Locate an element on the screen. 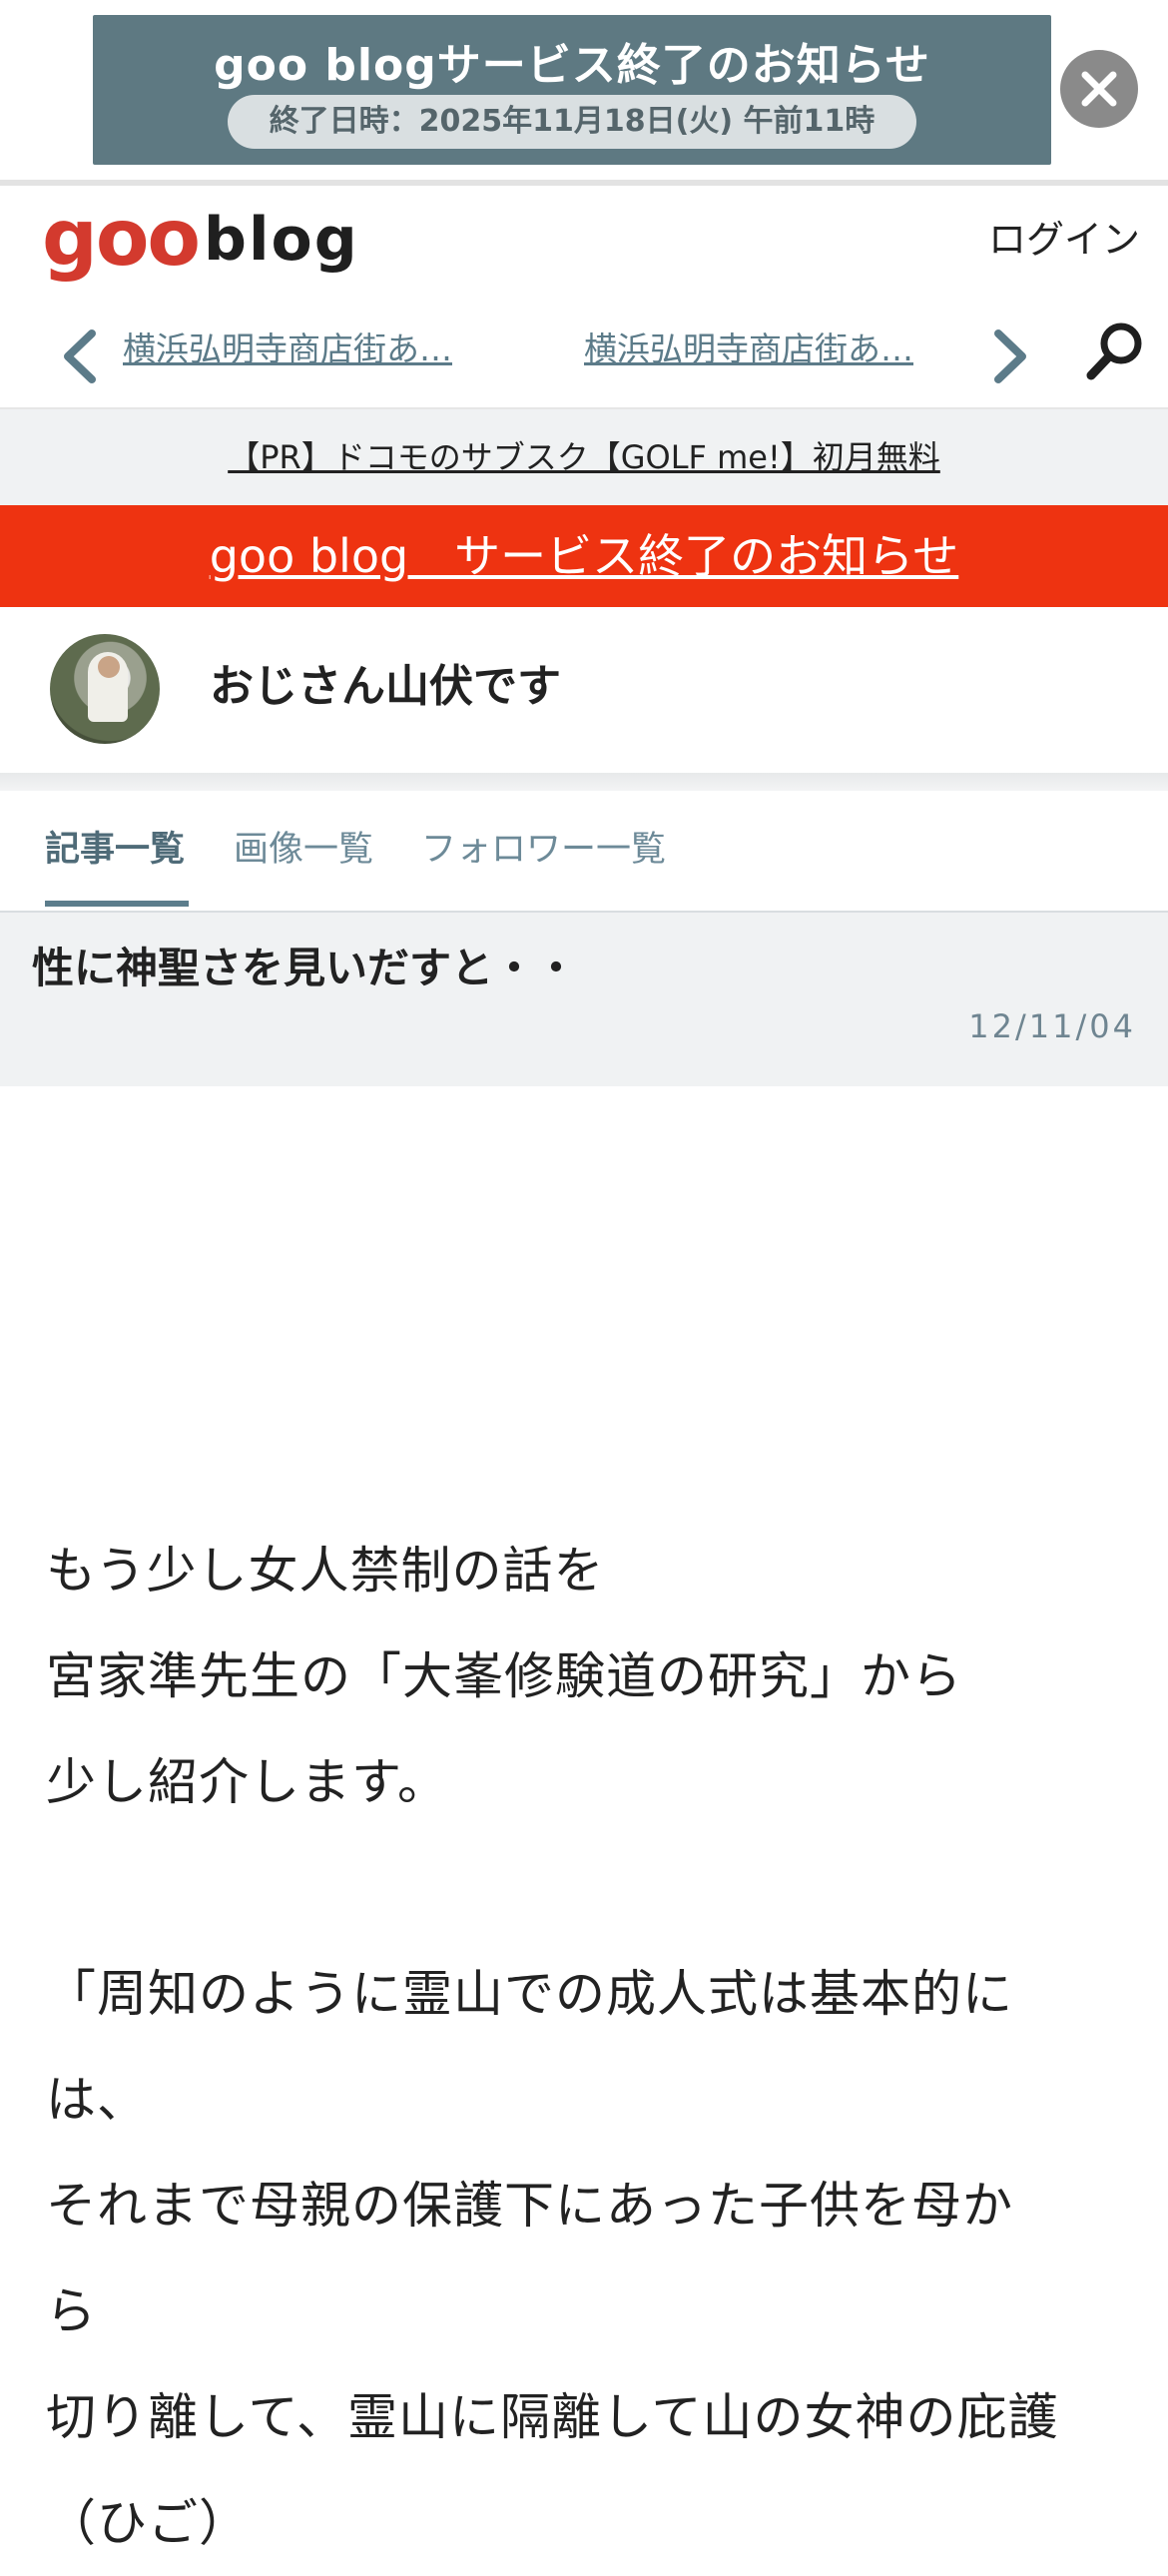  pr-ad-link: 【PR】ドコモのサブスク【GOLF me!】初月無料 is located at coordinates (584, 457).